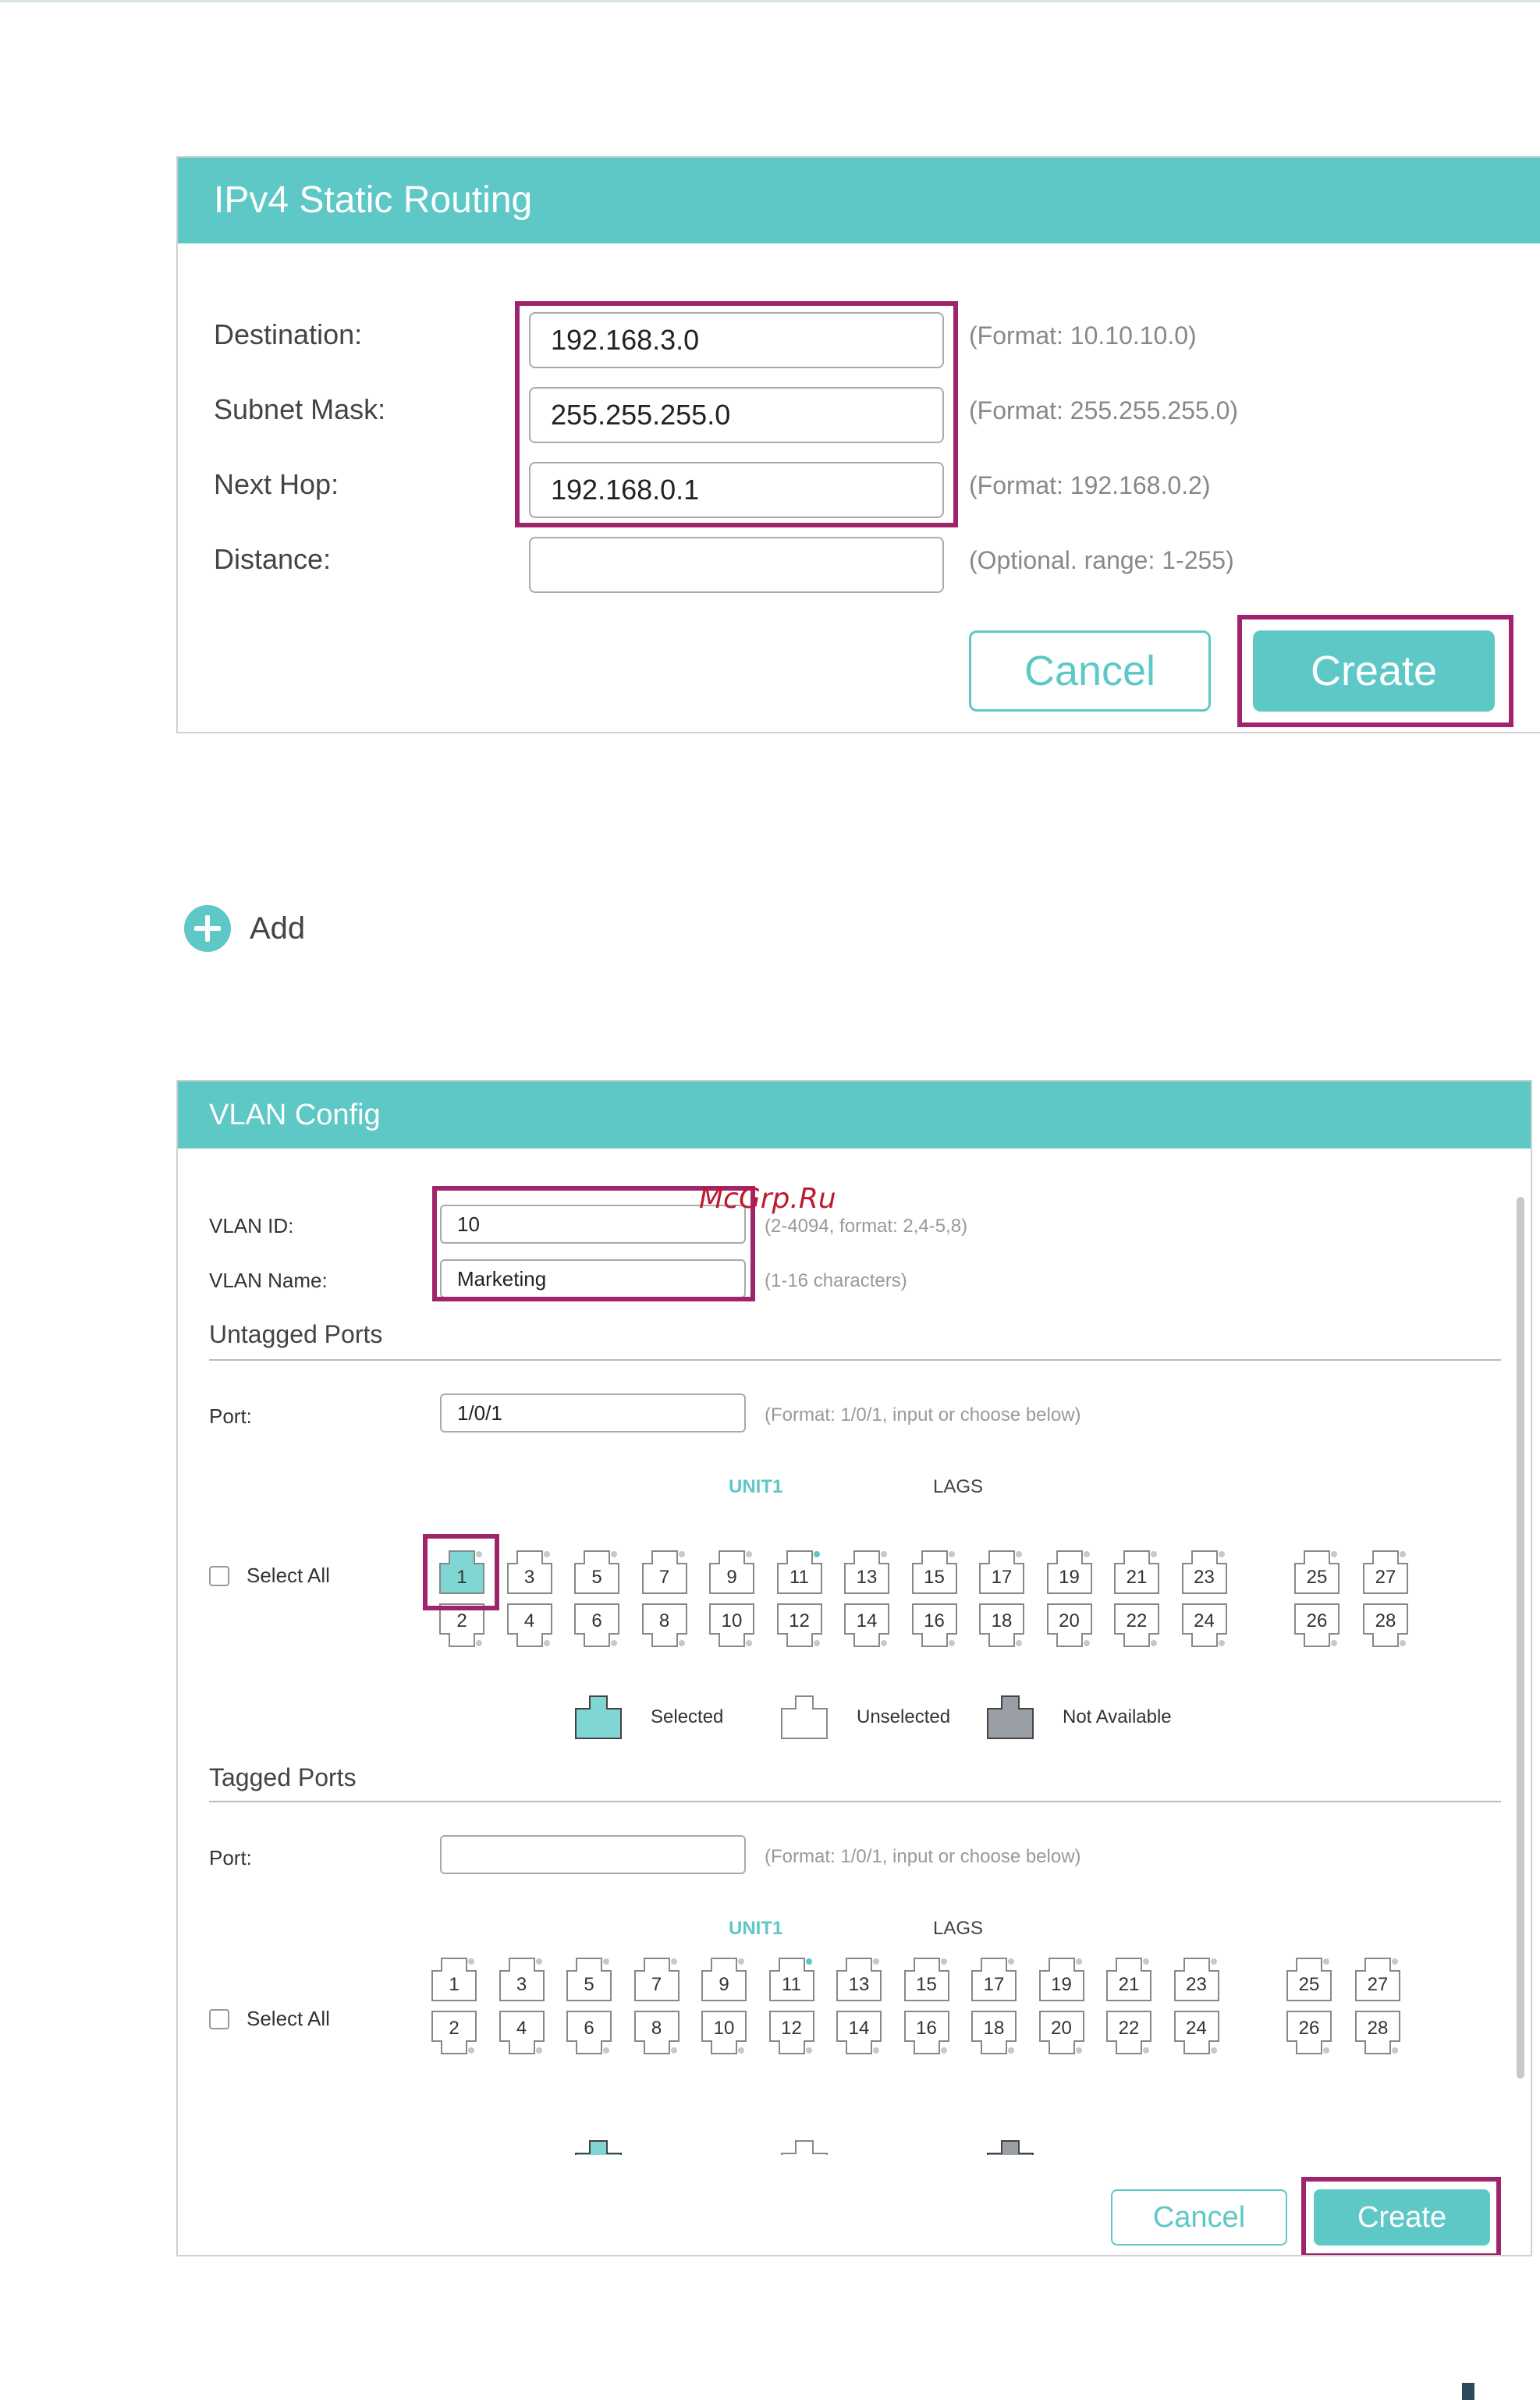 The width and height of the screenshot is (1540, 2400). What do you see at coordinates (855, 1360) in the screenshot?
I see `untagged-divider` at bounding box center [855, 1360].